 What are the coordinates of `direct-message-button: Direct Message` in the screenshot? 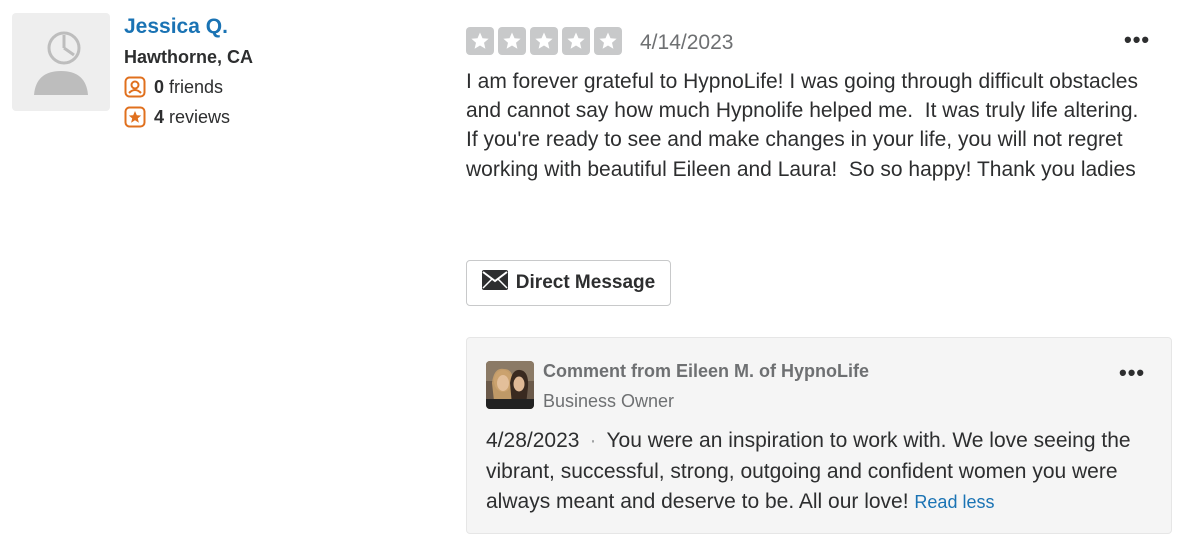 It's located at (568, 283).